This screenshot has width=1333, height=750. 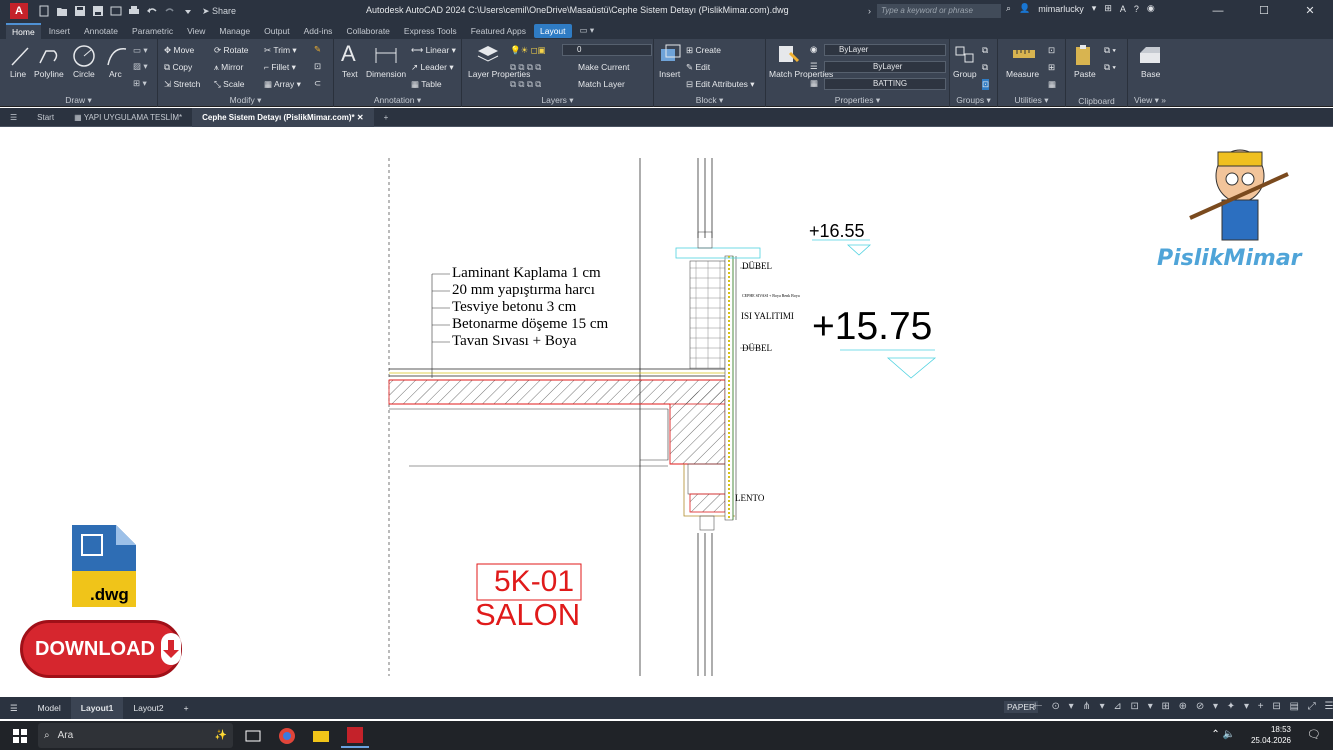 What do you see at coordinates (857, 100) in the screenshot?
I see `panel-title-properties: Properties ▾` at bounding box center [857, 100].